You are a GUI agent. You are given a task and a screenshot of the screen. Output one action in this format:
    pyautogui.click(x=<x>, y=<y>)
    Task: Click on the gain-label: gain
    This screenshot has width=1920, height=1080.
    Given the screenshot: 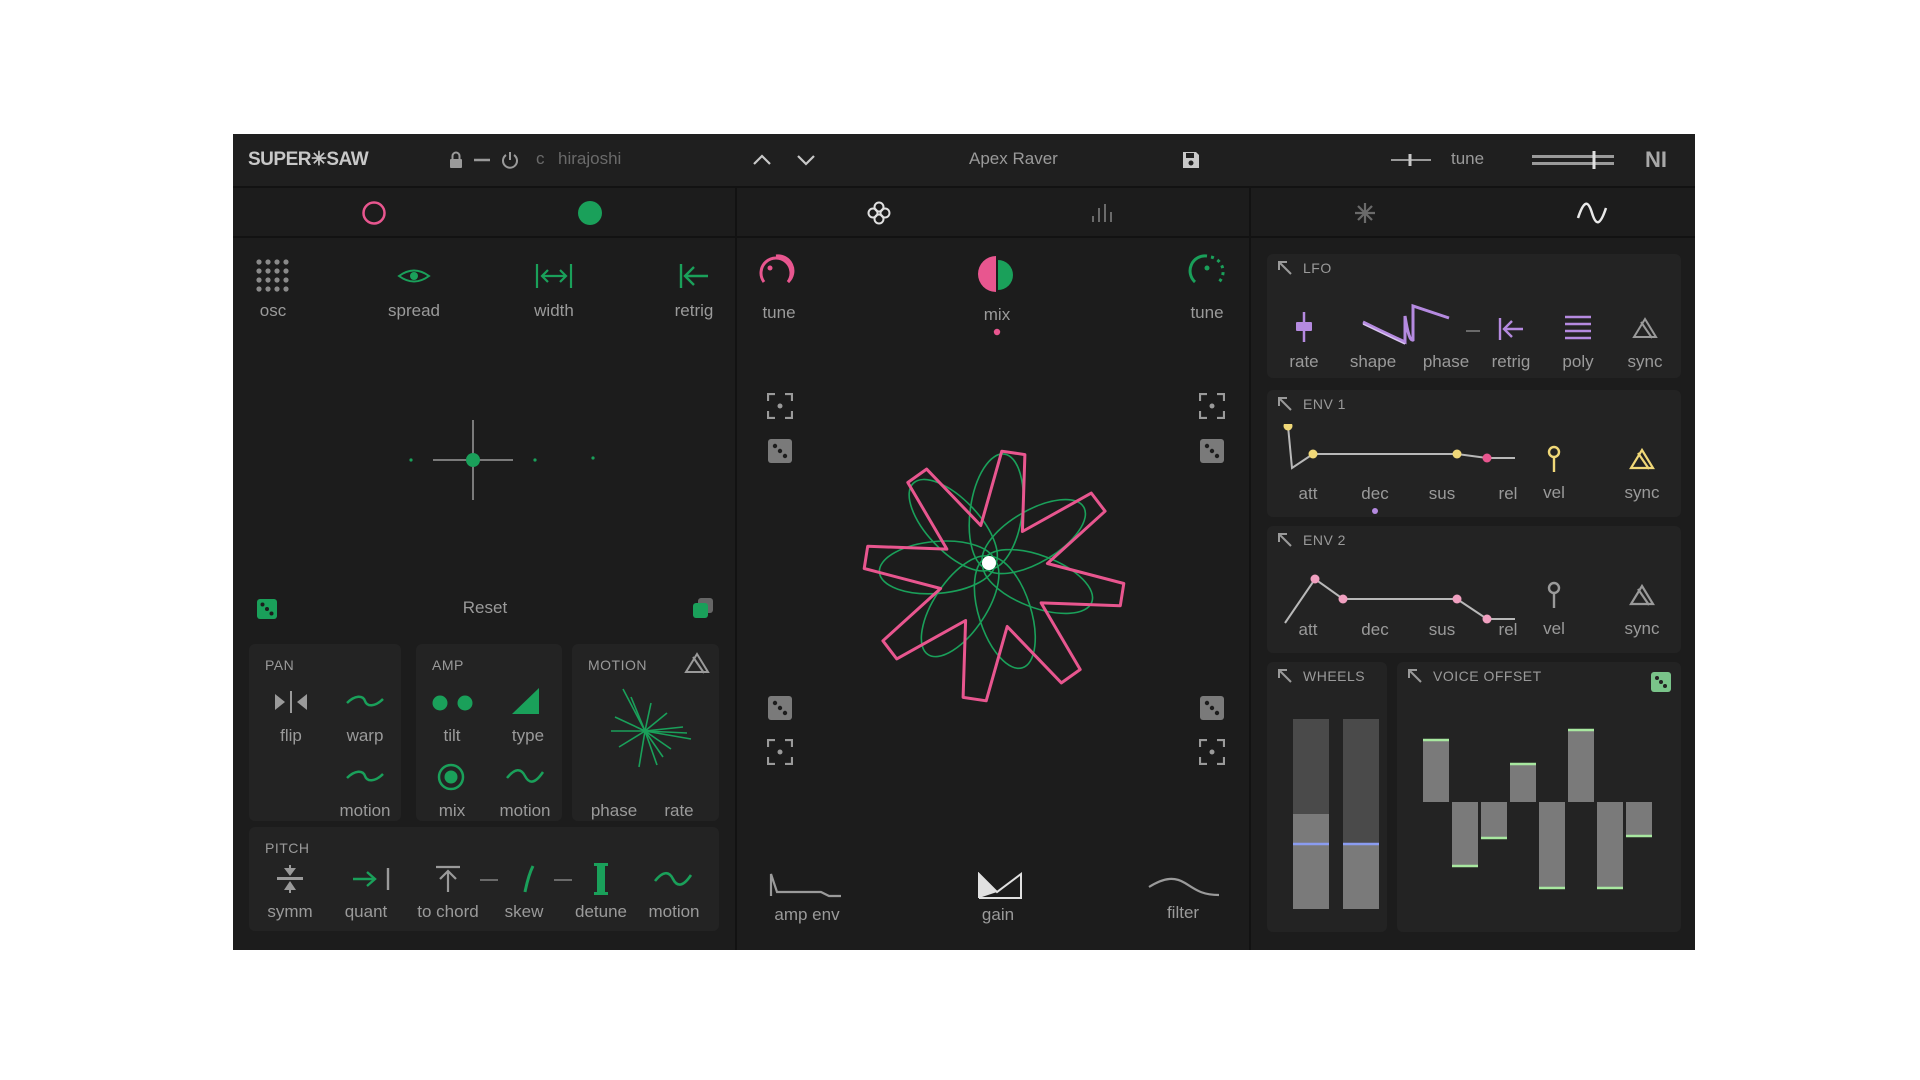 What is the action you would take?
    pyautogui.click(x=998, y=914)
    